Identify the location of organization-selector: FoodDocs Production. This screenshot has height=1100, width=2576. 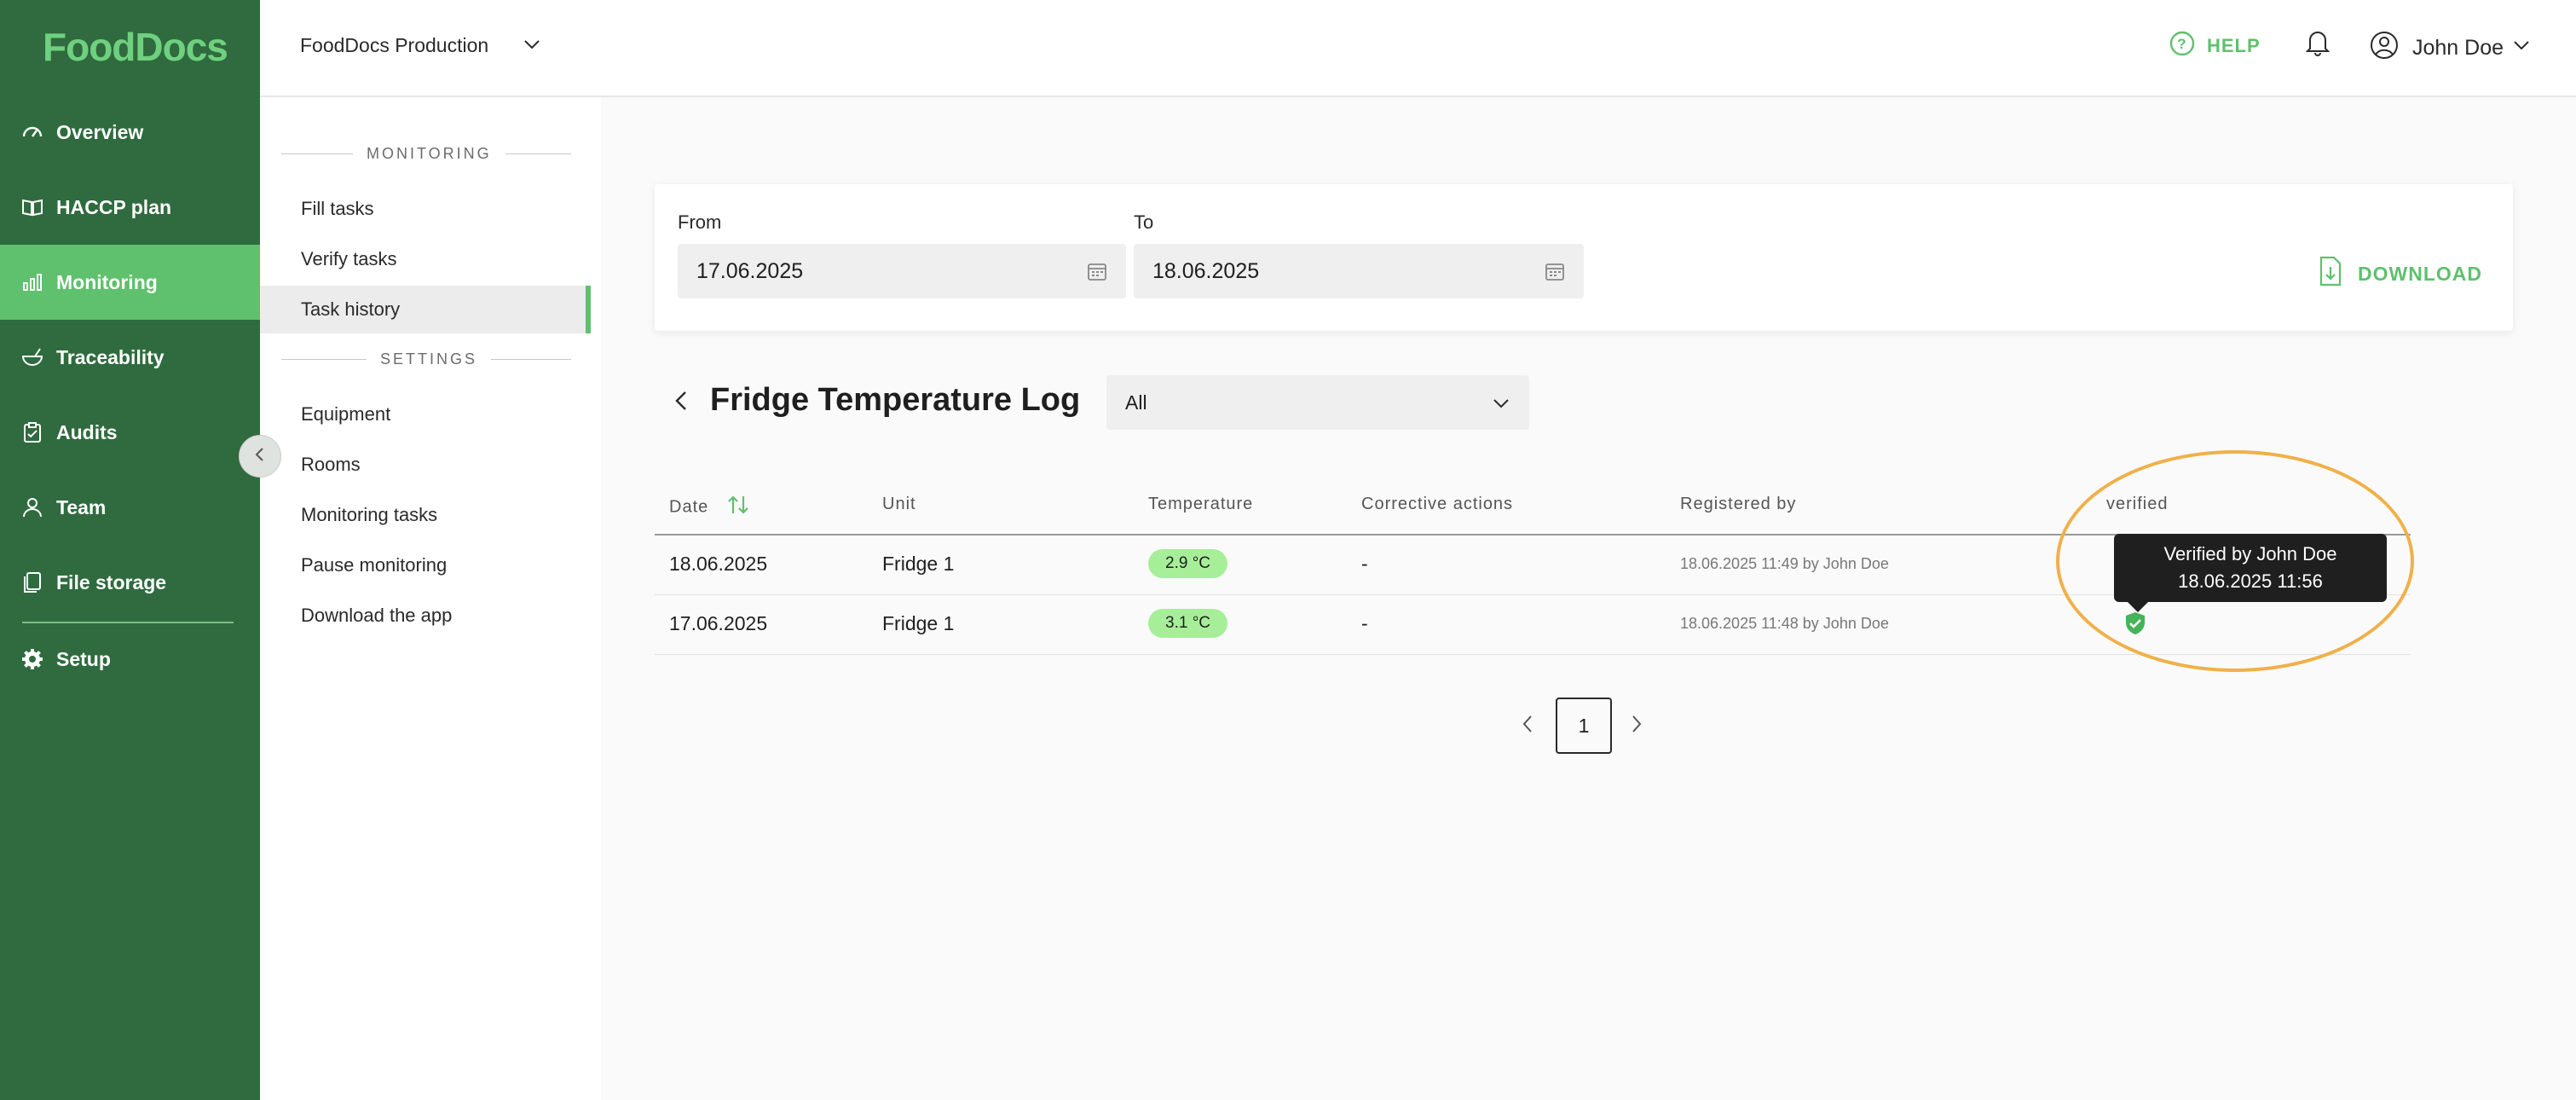
(394, 45).